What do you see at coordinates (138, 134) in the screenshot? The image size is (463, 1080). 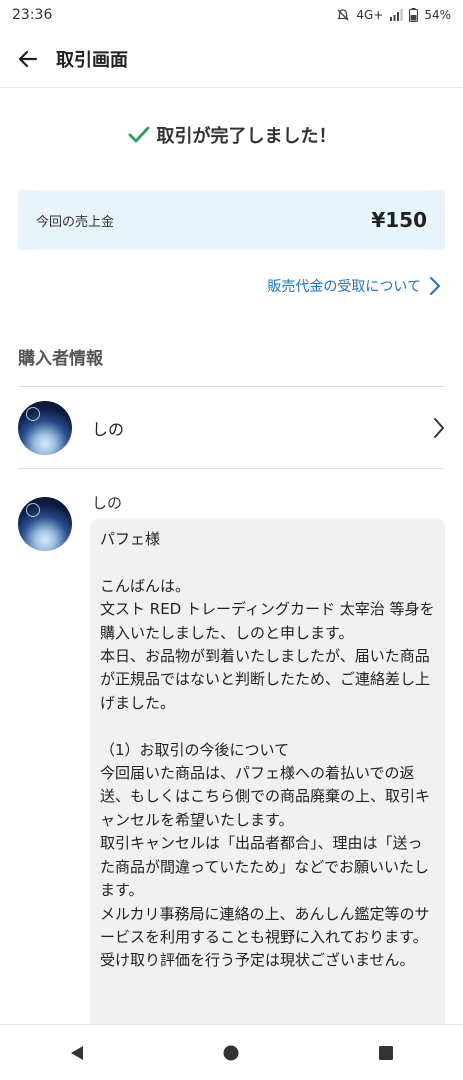 I see `check-icon` at bounding box center [138, 134].